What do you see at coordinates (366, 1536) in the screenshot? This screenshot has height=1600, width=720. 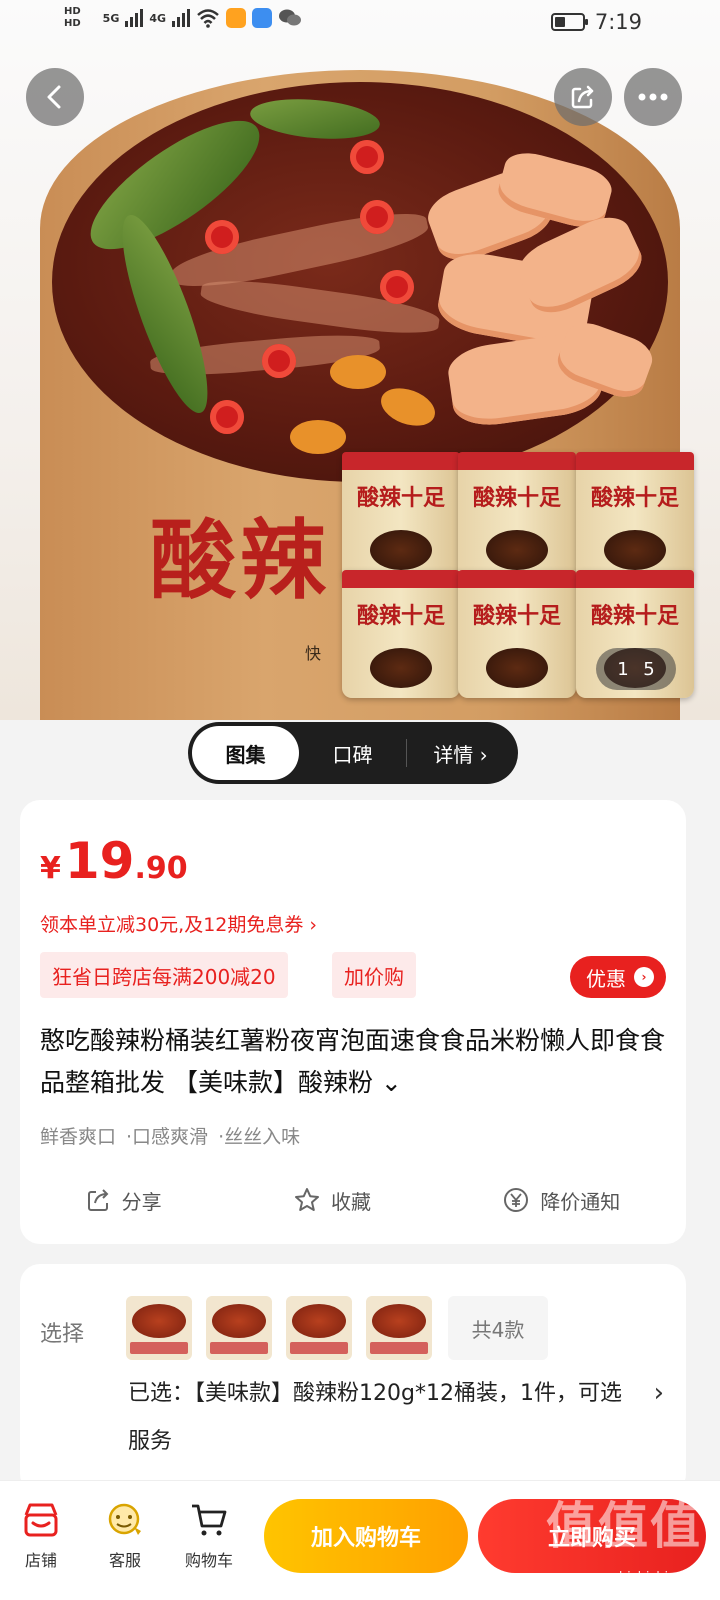 I see `add-to-cart-button: 加入购物车` at bounding box center [366, 1536].